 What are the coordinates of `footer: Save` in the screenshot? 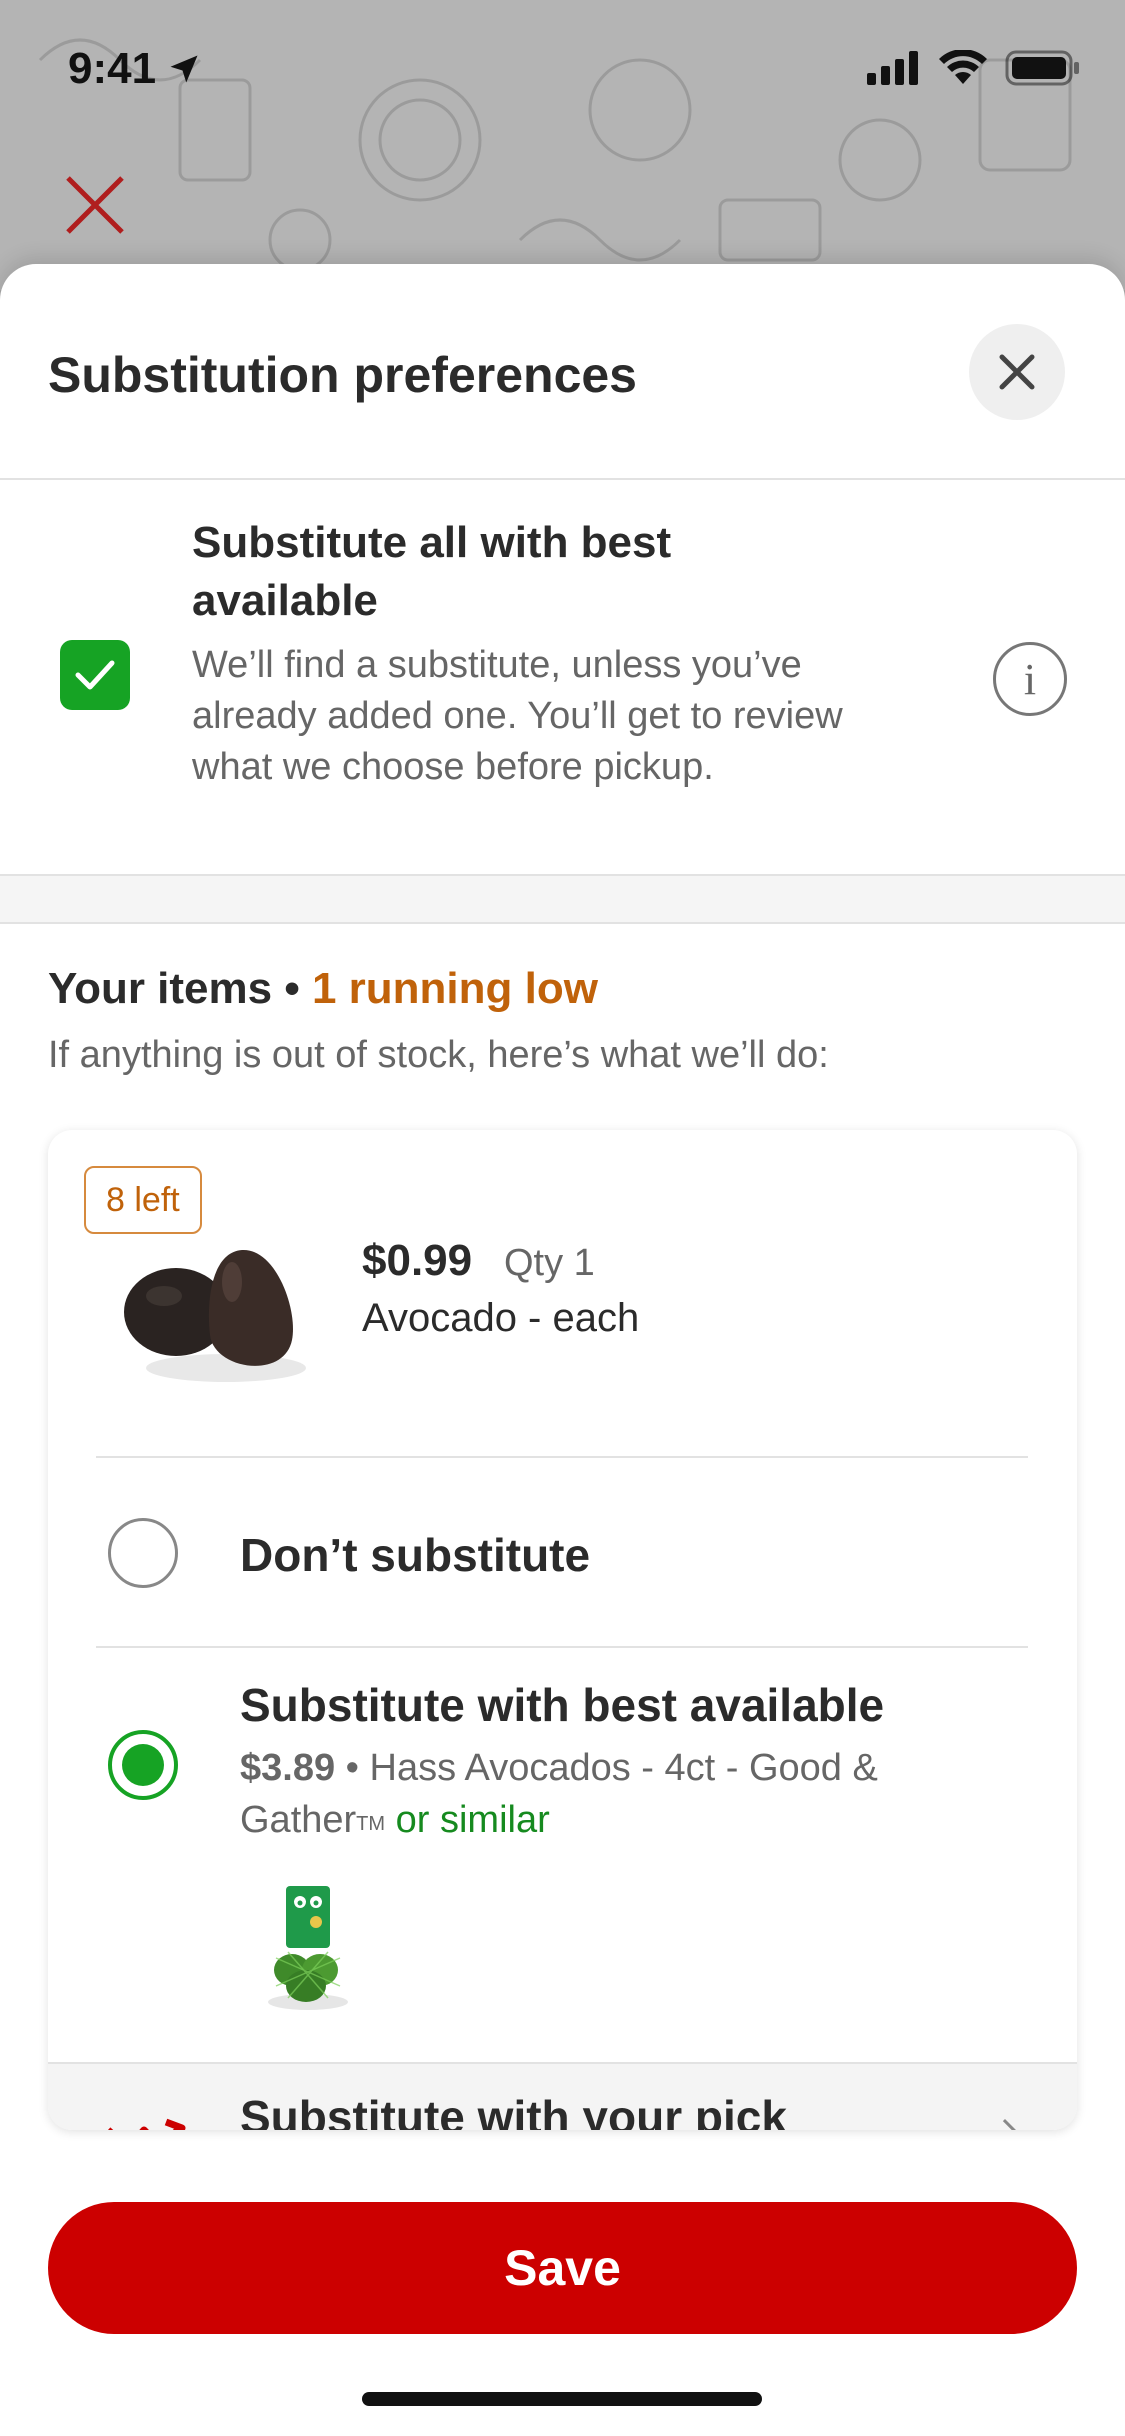 It's located at (562, 2296).